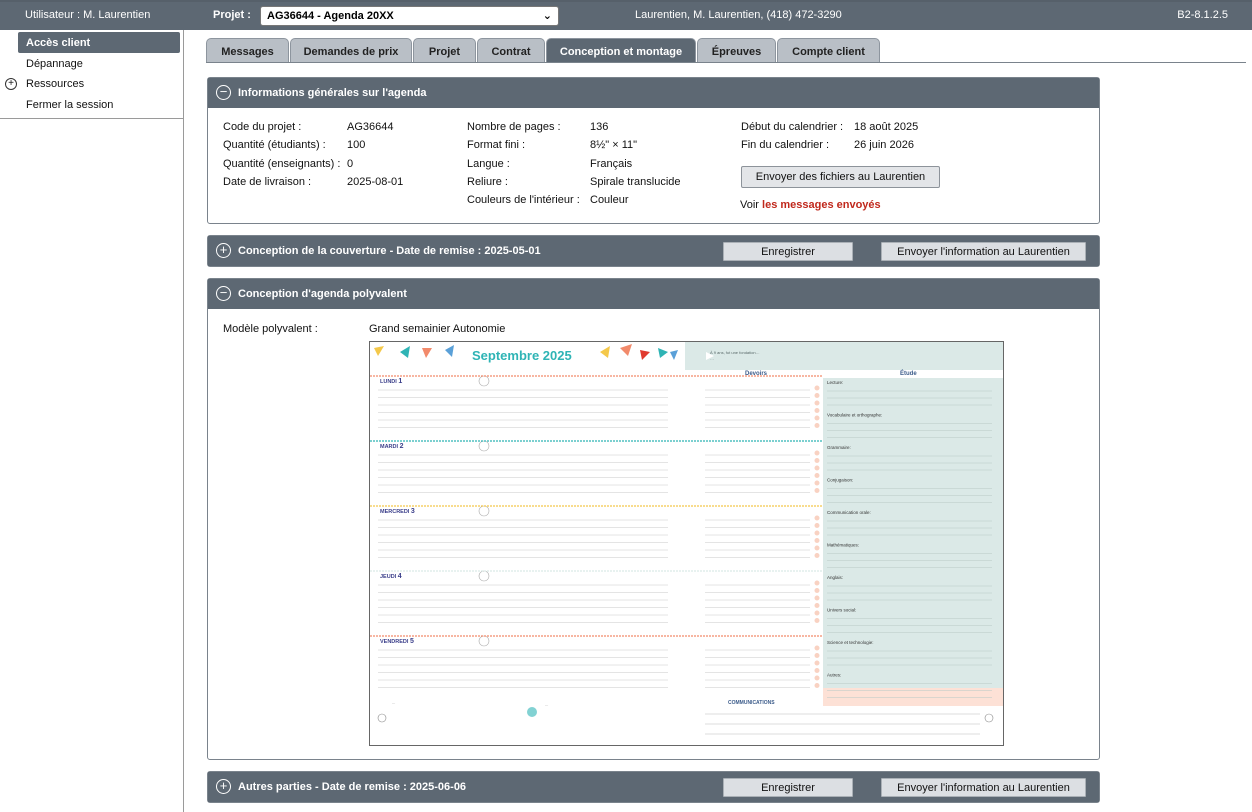 The height and width of the screenshot is (812, 1252). What do you see at coordinates (522, 355) in the screenshot?
I see `preview-month-title: Septembre 2025` at bounding box center [522, 355].